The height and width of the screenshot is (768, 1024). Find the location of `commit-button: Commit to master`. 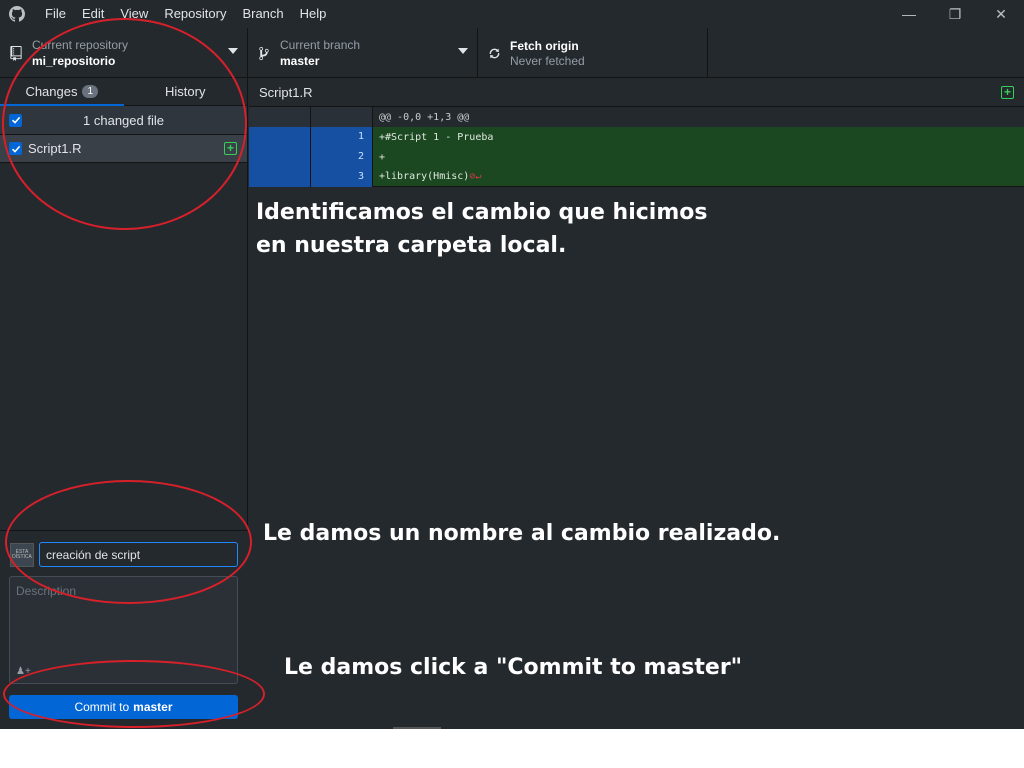

commit-button: Commit to master is located at coordinates (123, 707).